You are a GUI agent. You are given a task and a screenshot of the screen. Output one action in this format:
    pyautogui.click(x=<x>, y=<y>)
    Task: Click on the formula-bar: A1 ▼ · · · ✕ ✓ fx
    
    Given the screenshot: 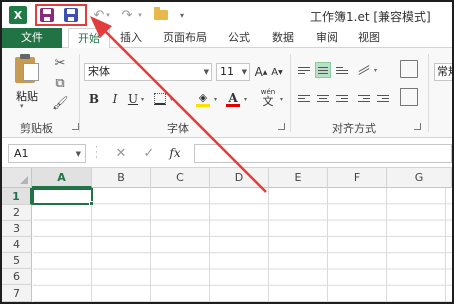 What is the action you would take?
    pyautogui.click(x=227, y=153)
    